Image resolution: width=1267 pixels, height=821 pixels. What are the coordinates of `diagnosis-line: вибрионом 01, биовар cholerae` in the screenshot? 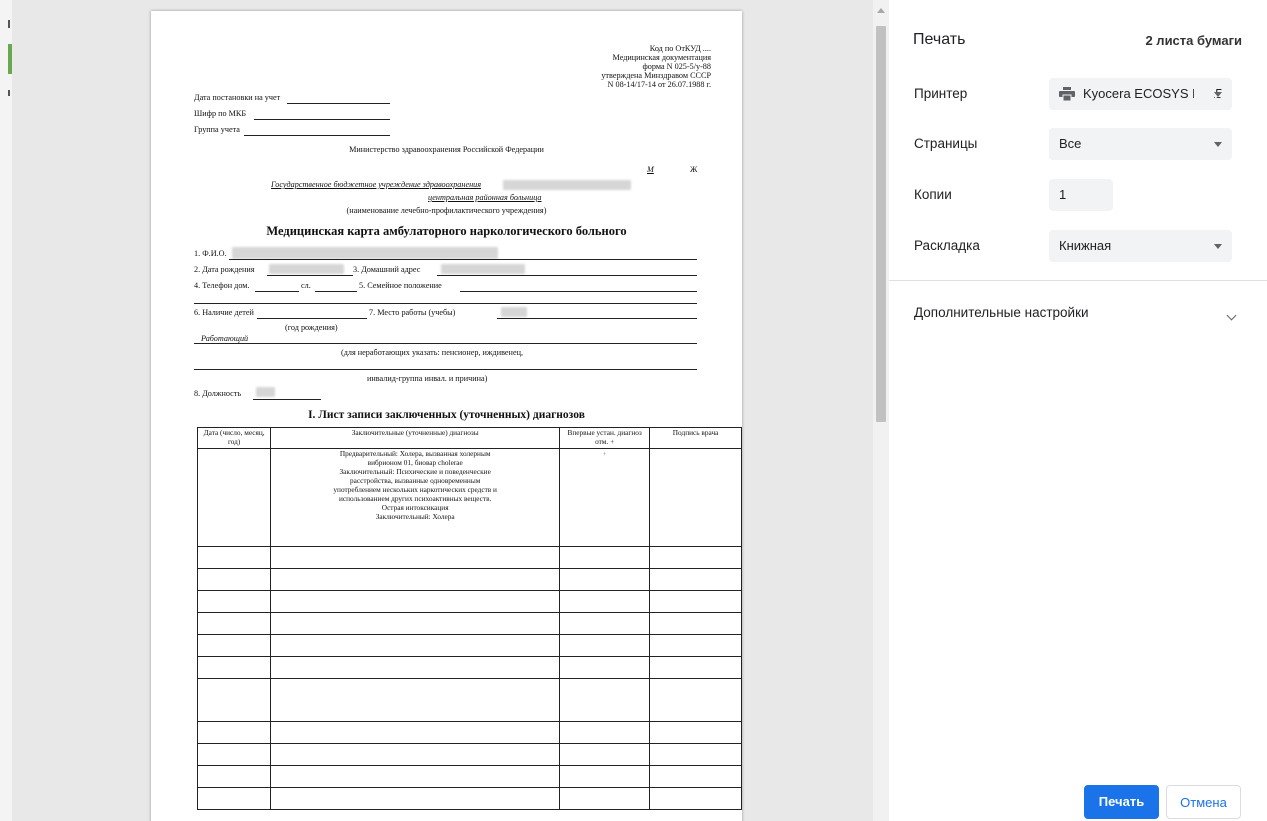 It's located at (415, 462).